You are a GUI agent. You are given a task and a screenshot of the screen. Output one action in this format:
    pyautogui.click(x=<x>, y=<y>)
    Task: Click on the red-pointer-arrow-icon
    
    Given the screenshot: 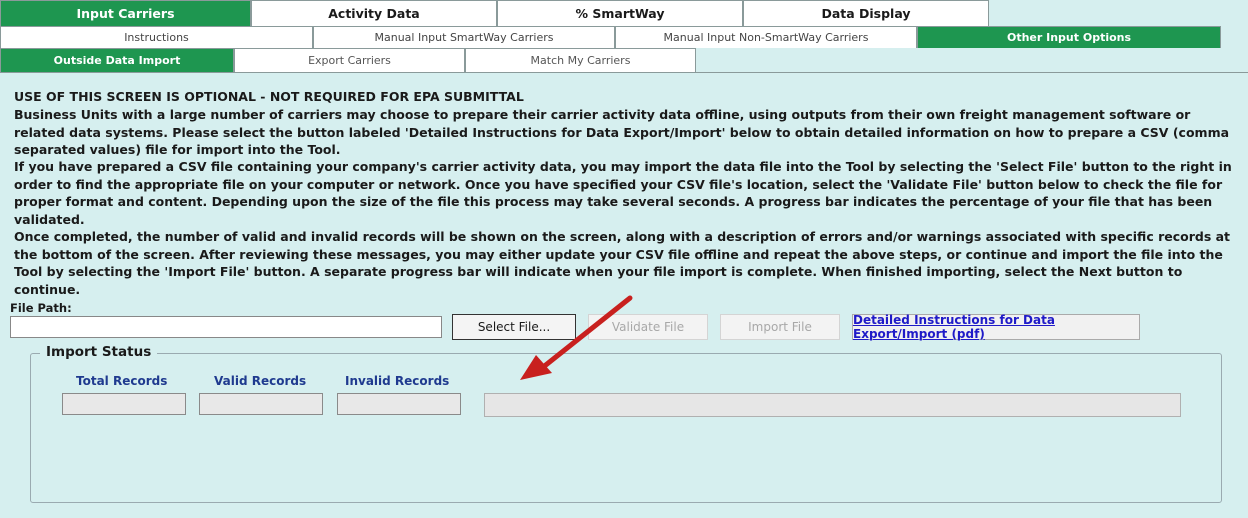 What is the action you would take?
    pyautogui.click(x=576, y=337)
    